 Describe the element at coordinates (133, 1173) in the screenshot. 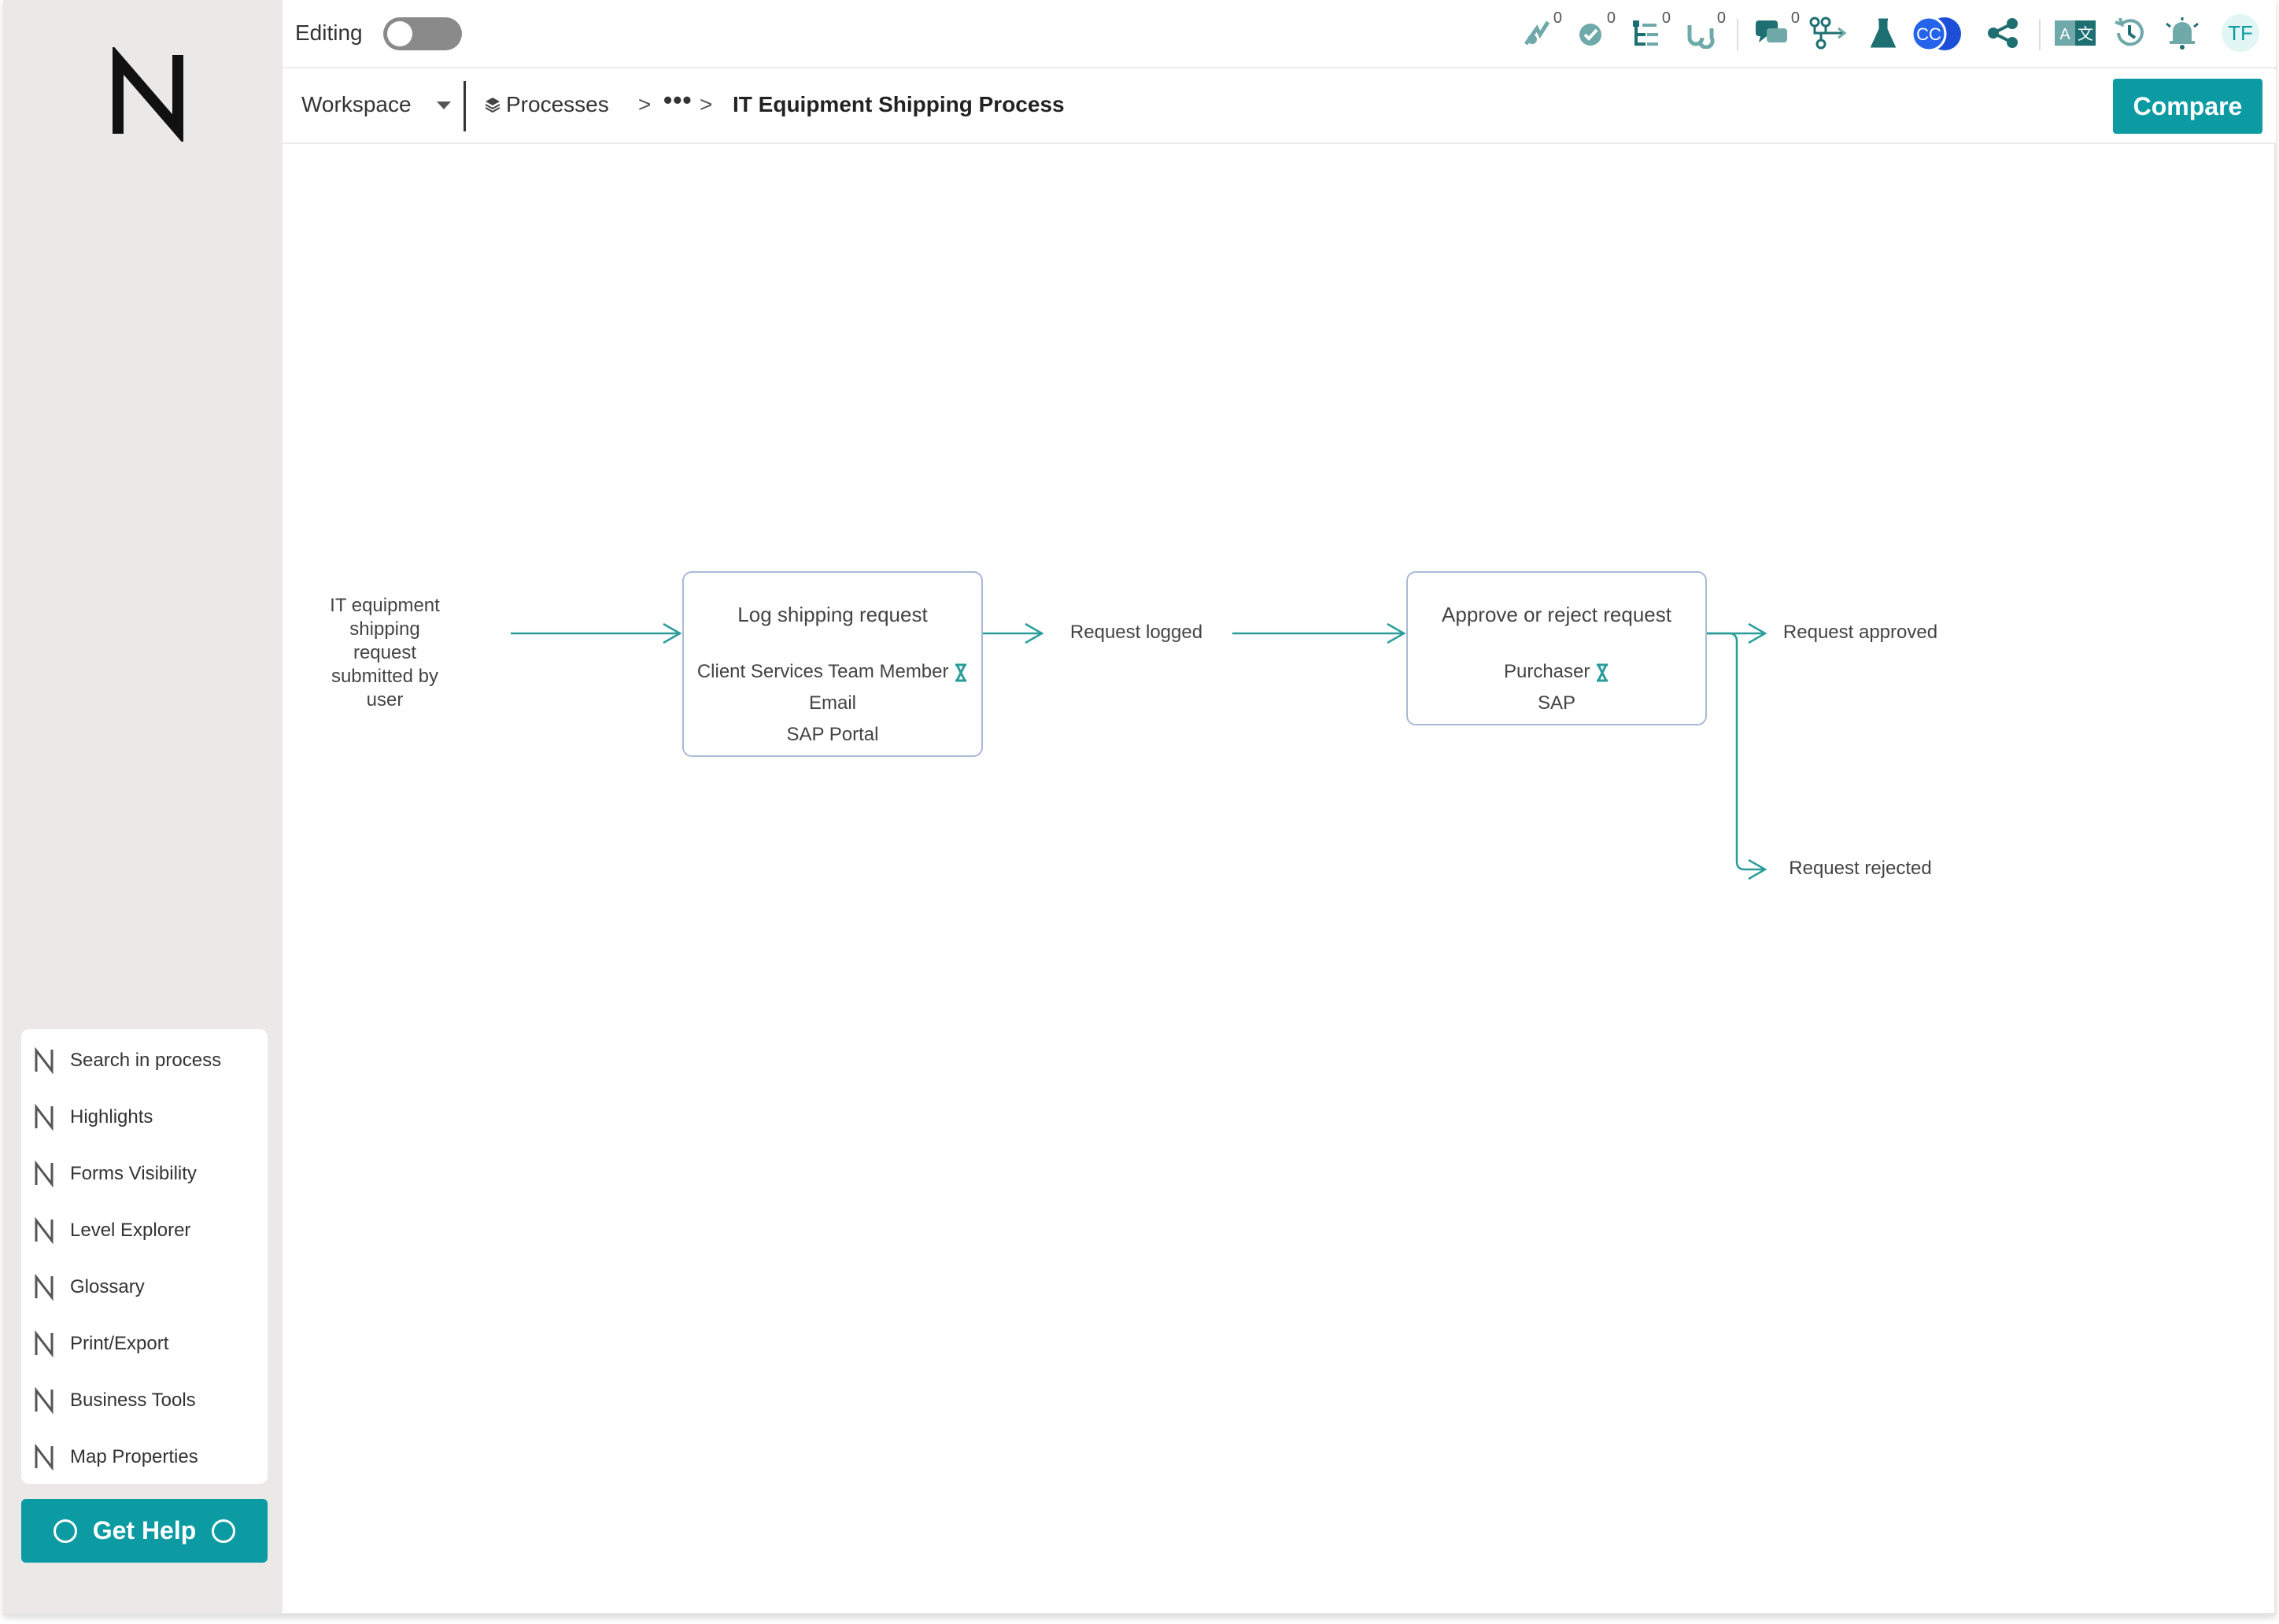

I see `tool-label: Forms Visibility` at that location.